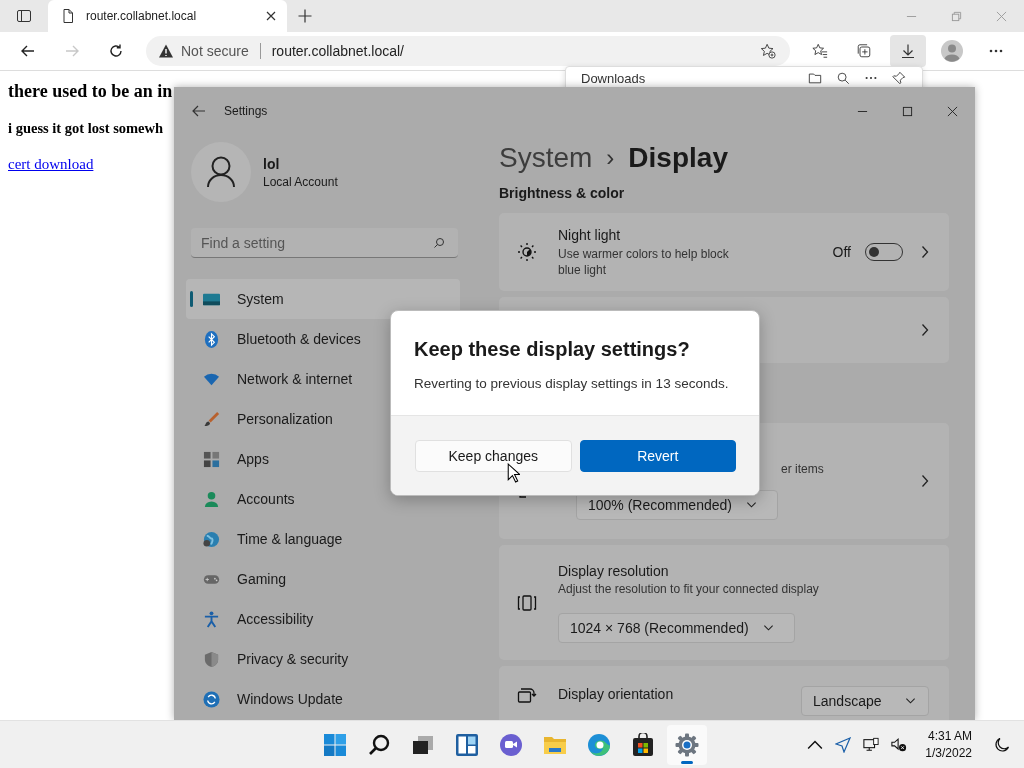 This screenshot has width=1024, height=768. Describe the element at coordinates (678, 158) in the screenshot. I see `page-title: Display` at that location.